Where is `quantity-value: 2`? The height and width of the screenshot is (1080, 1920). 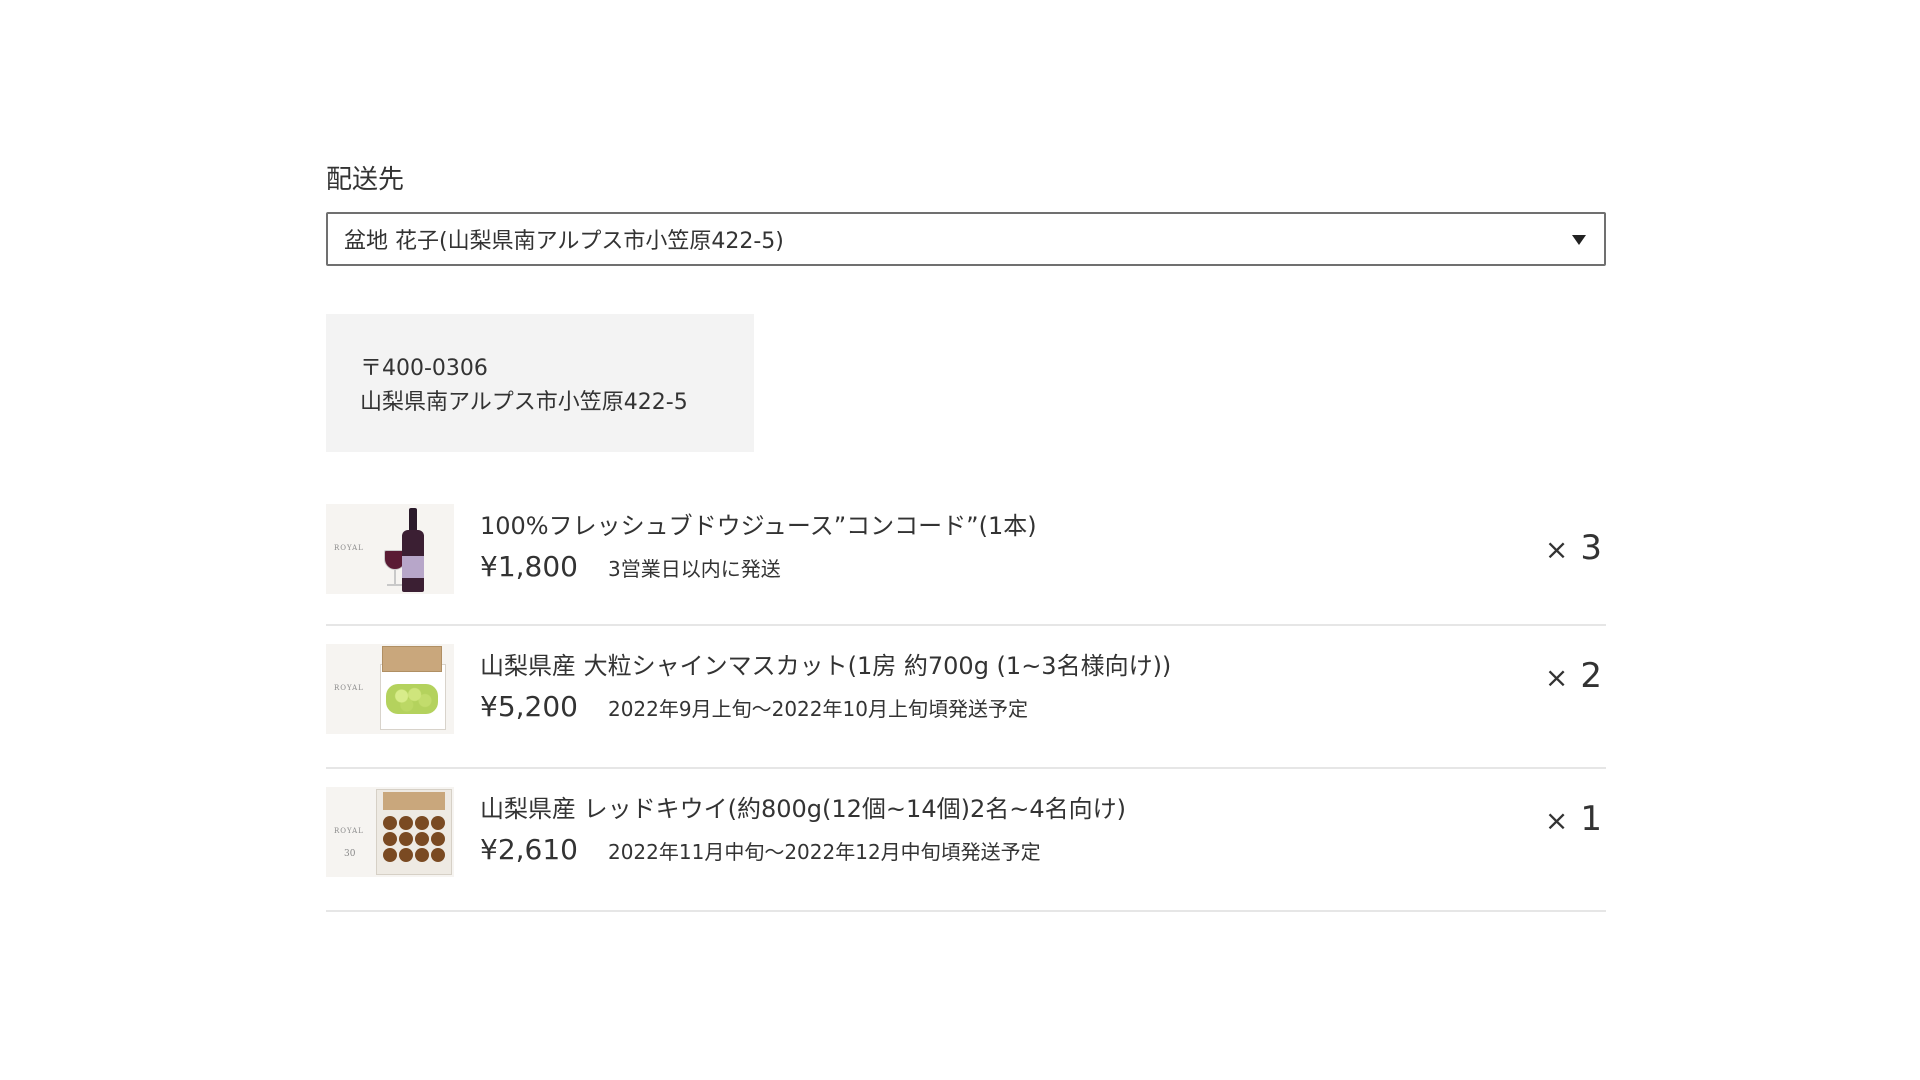
quantity-value: 2 is located at coordinates (1591, 676).